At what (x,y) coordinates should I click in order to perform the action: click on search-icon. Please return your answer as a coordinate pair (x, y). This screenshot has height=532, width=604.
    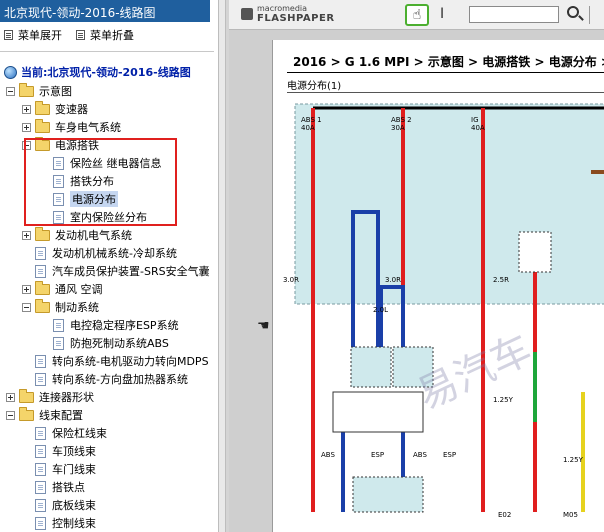
    Looking at the image, I should click on (573, 12).